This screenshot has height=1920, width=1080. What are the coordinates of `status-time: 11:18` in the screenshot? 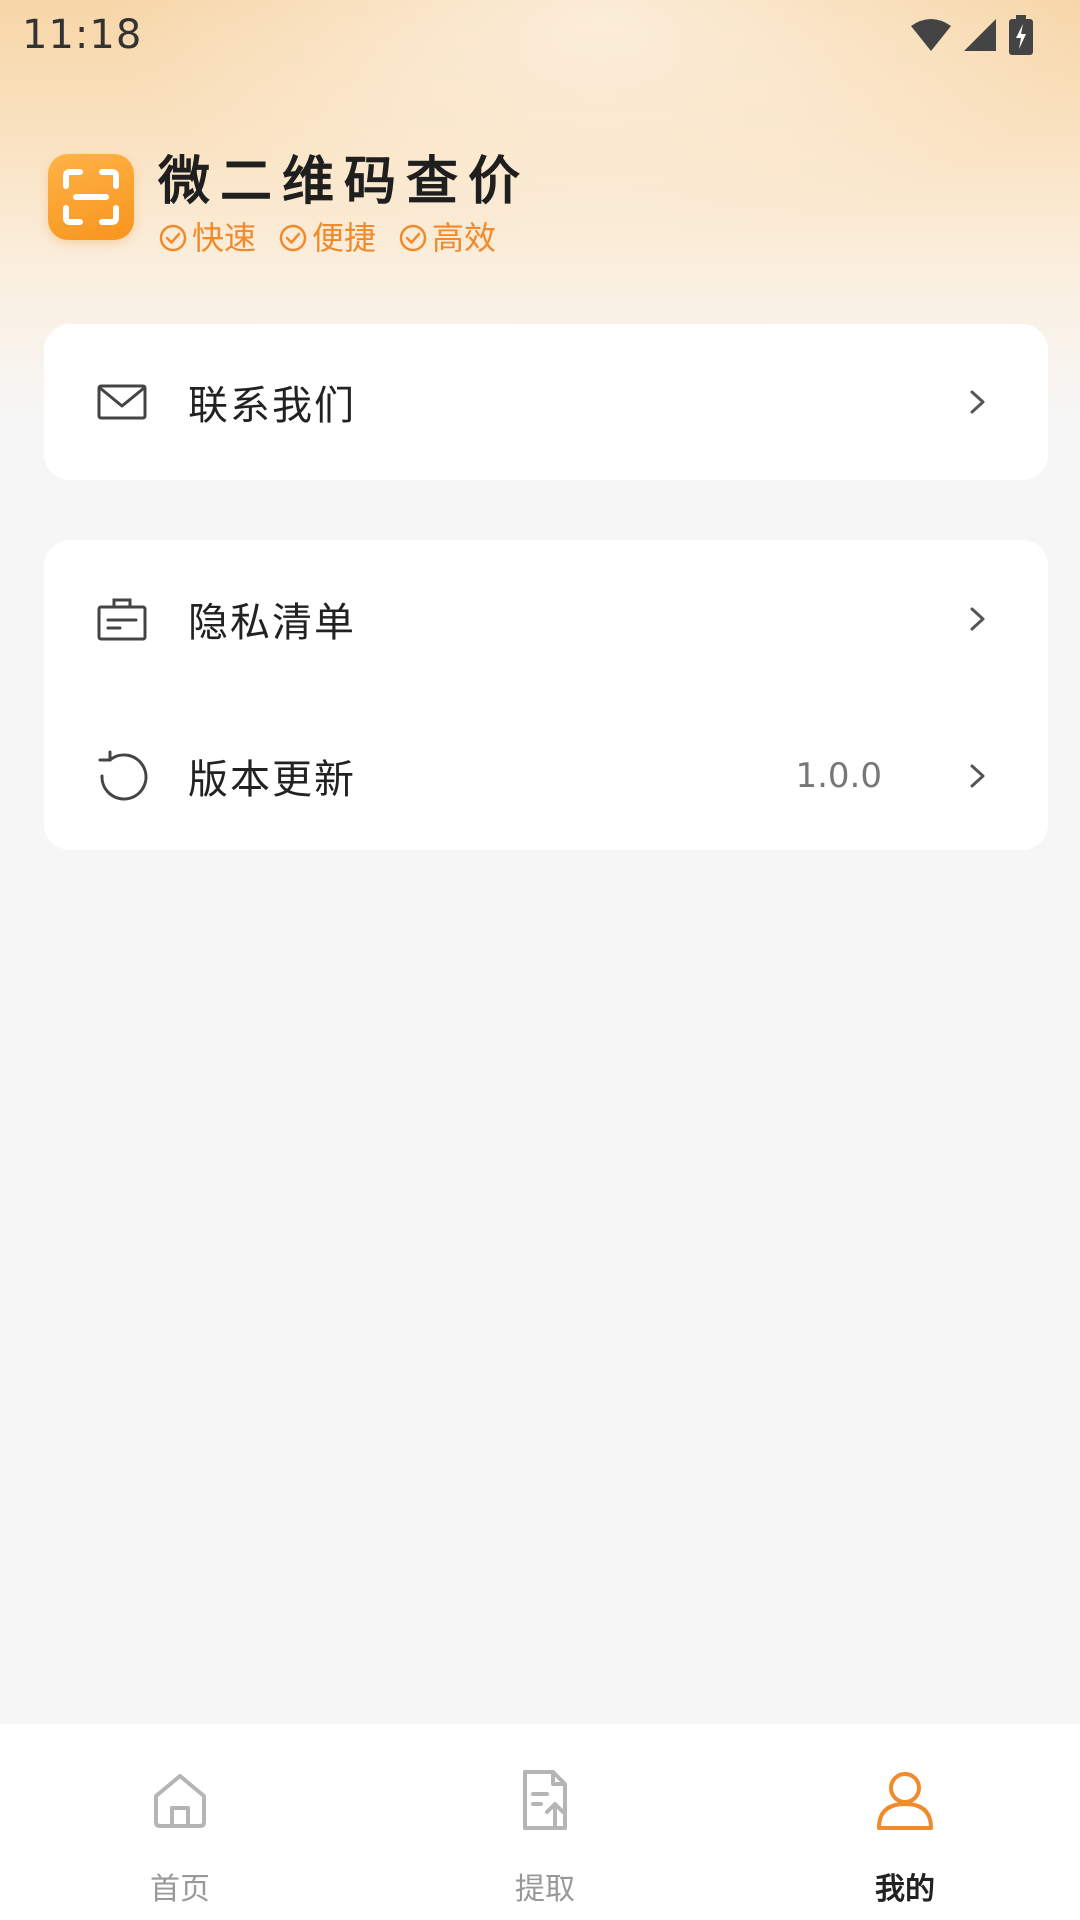 It's located at (82, 35).